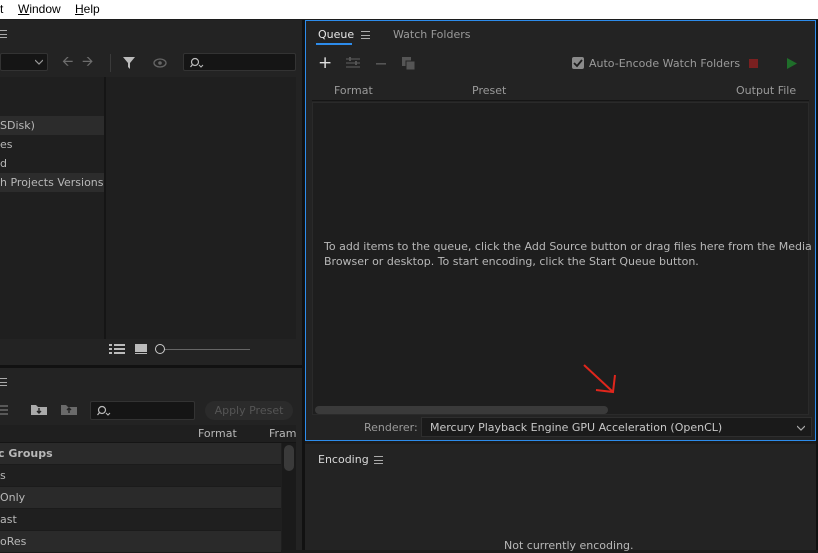  What do you see at coordinates (381, 64) in the screenshot?
I see `remove-icon` at bounding box center [381, 64].